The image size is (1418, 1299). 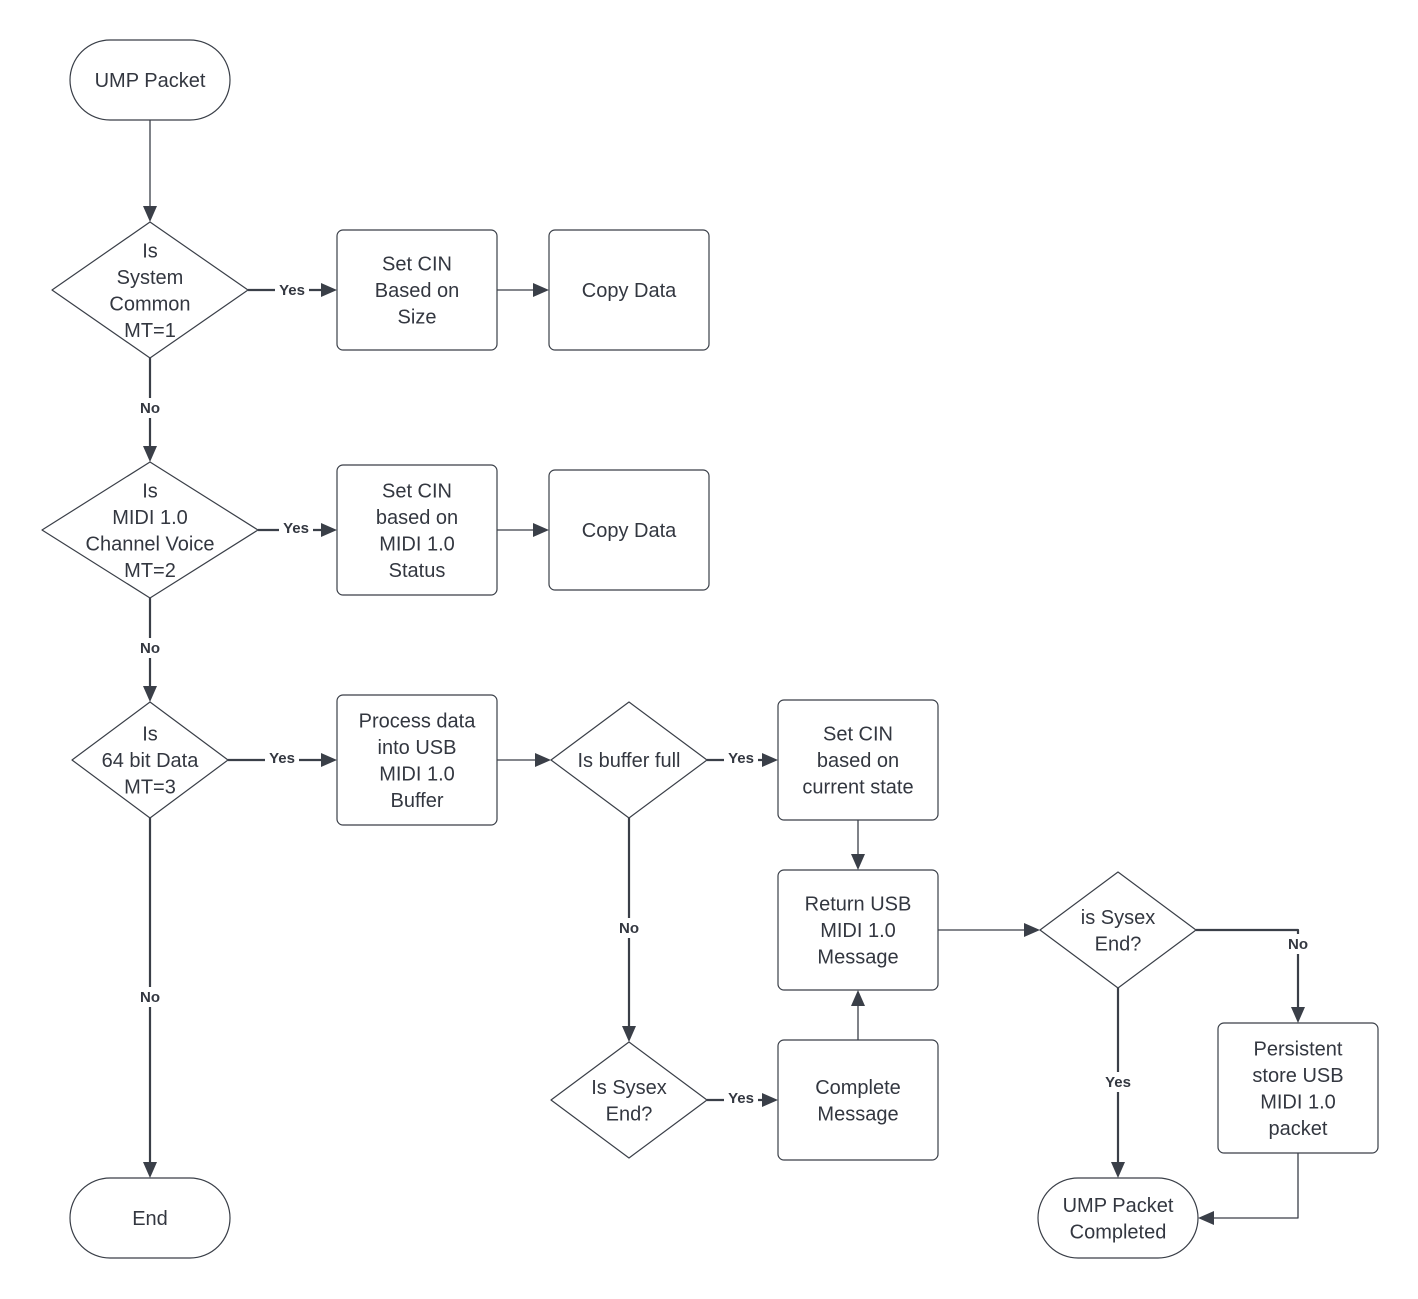 What do you see at coordinates (417, 318) in the screenshot?
I see `node-text-line: Size` at bounding box center [417, 318].